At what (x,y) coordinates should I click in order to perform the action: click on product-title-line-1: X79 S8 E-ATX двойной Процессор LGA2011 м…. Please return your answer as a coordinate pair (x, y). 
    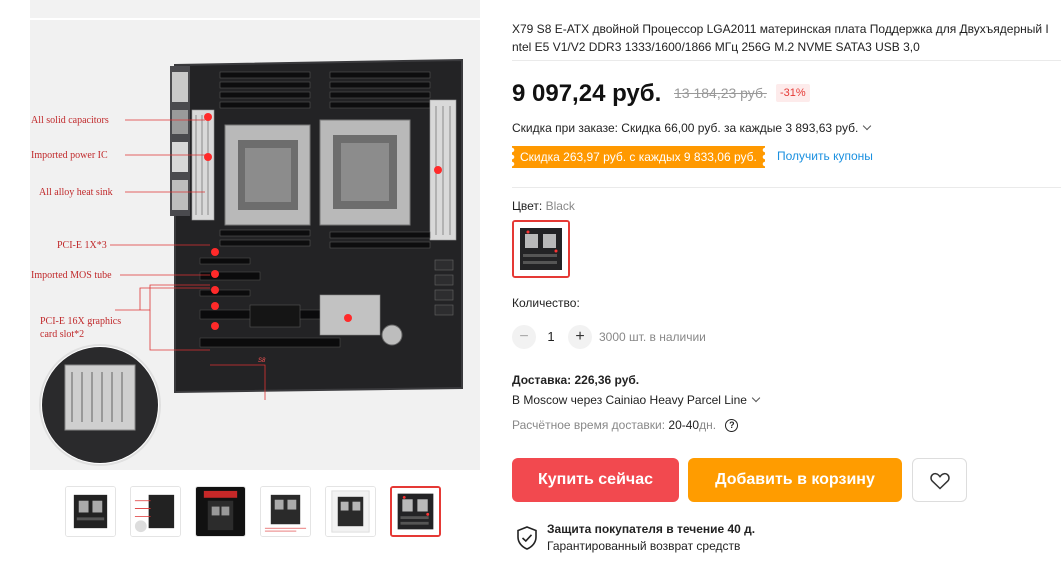
    Looking at the image, I should click on (780, 29).